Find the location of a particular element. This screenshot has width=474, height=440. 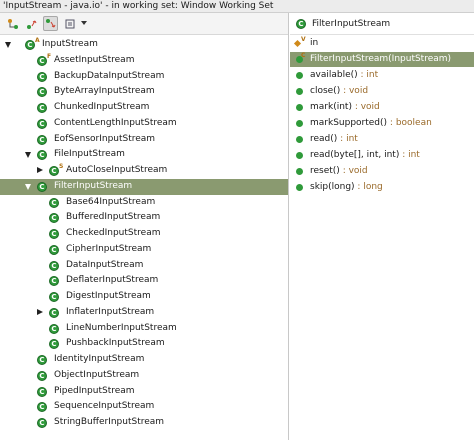

tree-row: C BackupDataInputStream is located at coordinates (144, 77).